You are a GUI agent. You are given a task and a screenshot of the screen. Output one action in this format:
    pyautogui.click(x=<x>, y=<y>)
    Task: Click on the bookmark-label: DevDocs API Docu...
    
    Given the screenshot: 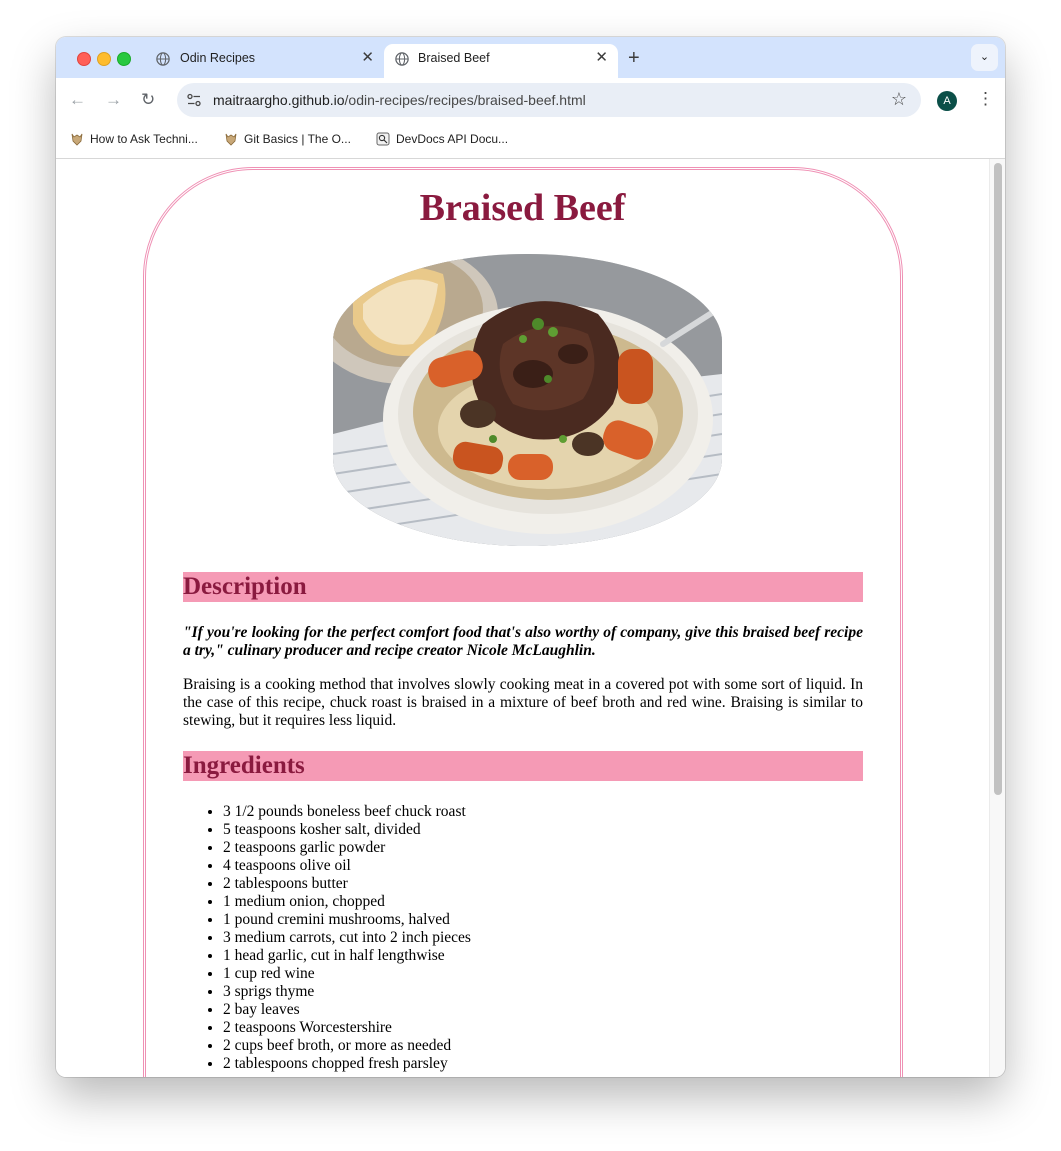 What is the action you would take?
    pyautogui.click(x=452, y=139)
    